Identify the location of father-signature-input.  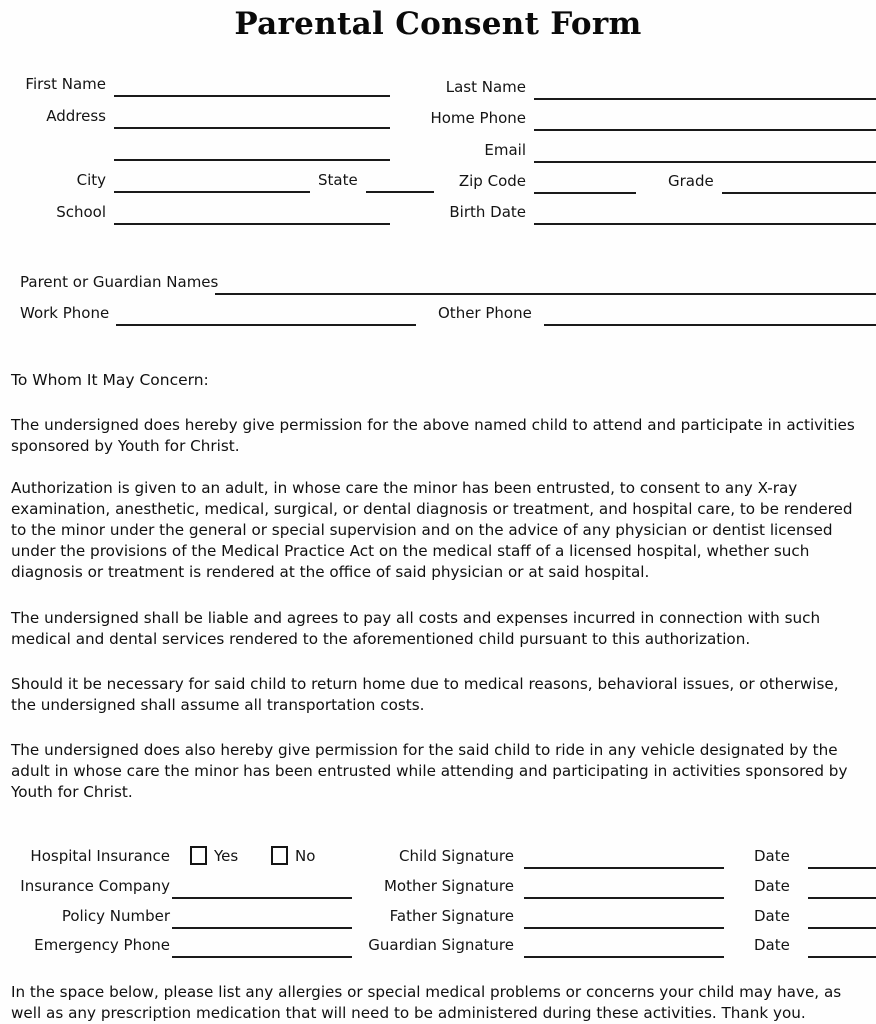
(624, 928).